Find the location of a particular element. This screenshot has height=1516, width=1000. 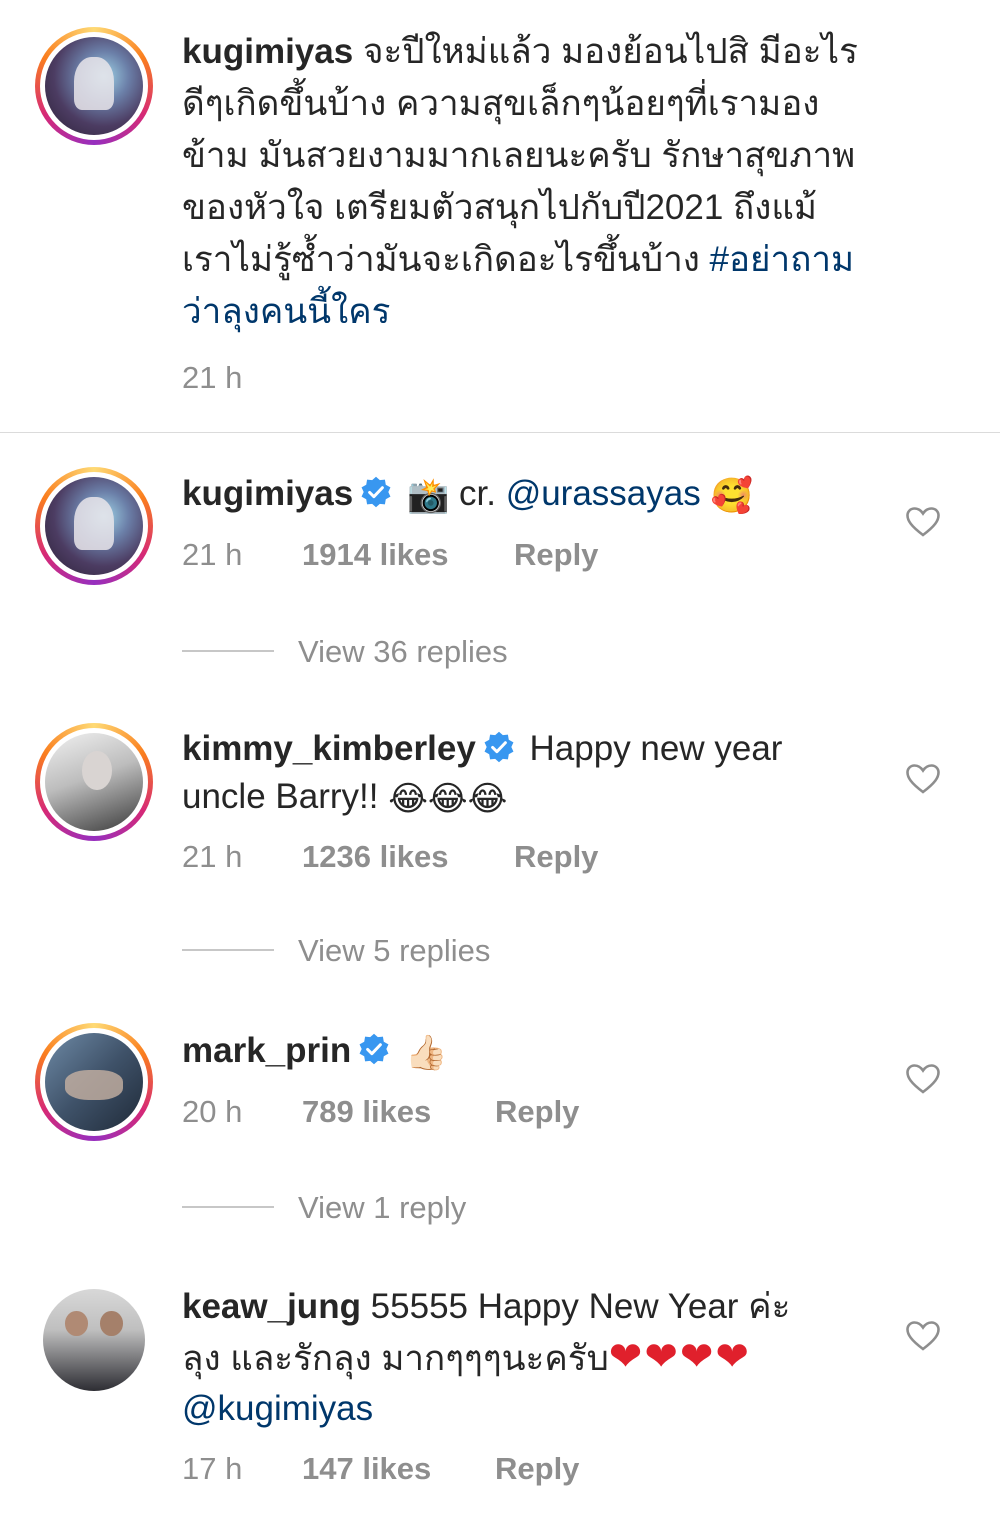

caption-line-1: จะปีใหม่แล้ว มองย้อนไปสิ มีอะไร is located at coordinates (610, 51).